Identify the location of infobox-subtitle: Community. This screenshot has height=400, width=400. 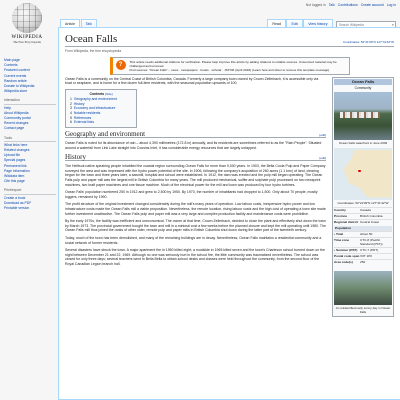
(363, 87).